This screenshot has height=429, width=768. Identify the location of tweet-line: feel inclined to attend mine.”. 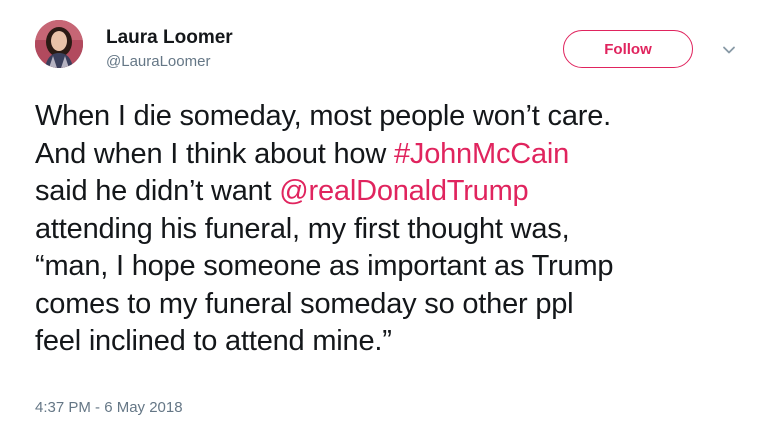
(213, 341).